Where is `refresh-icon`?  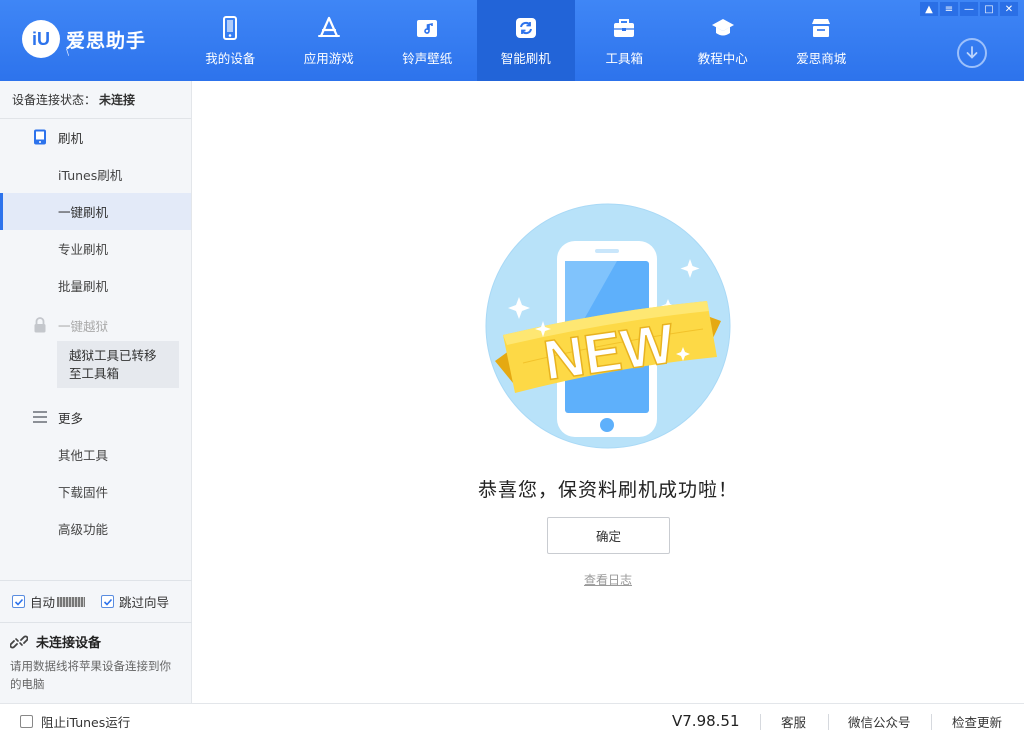
refresh-icon is located at coordinates (525, 28).